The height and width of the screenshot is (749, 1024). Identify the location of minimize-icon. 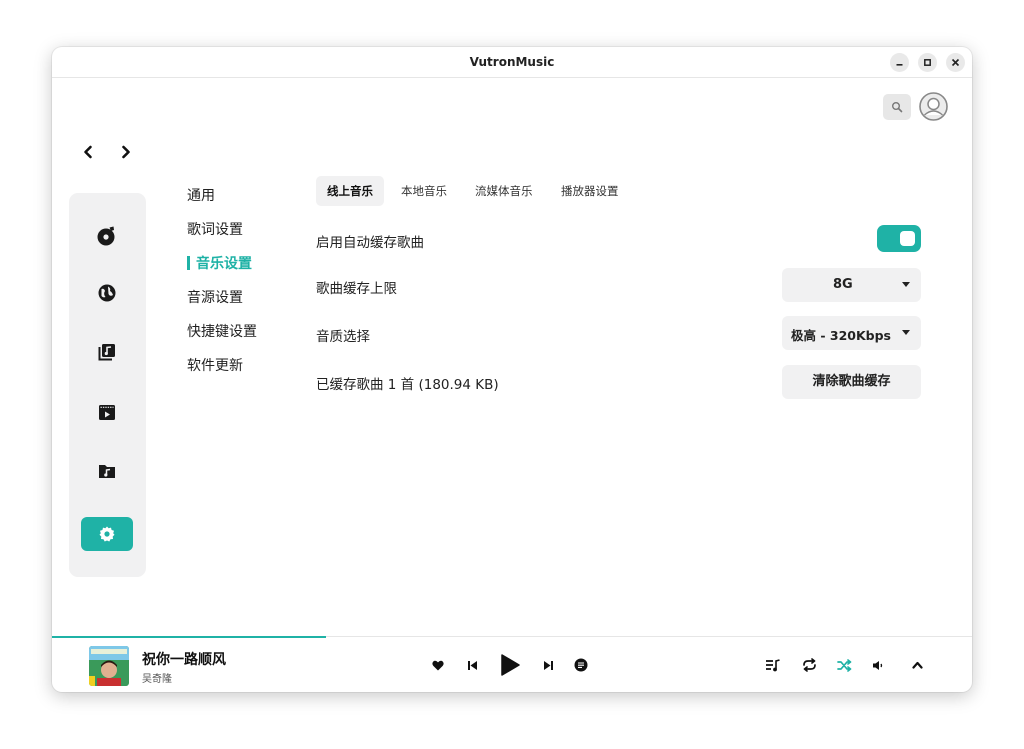
(899, 65).